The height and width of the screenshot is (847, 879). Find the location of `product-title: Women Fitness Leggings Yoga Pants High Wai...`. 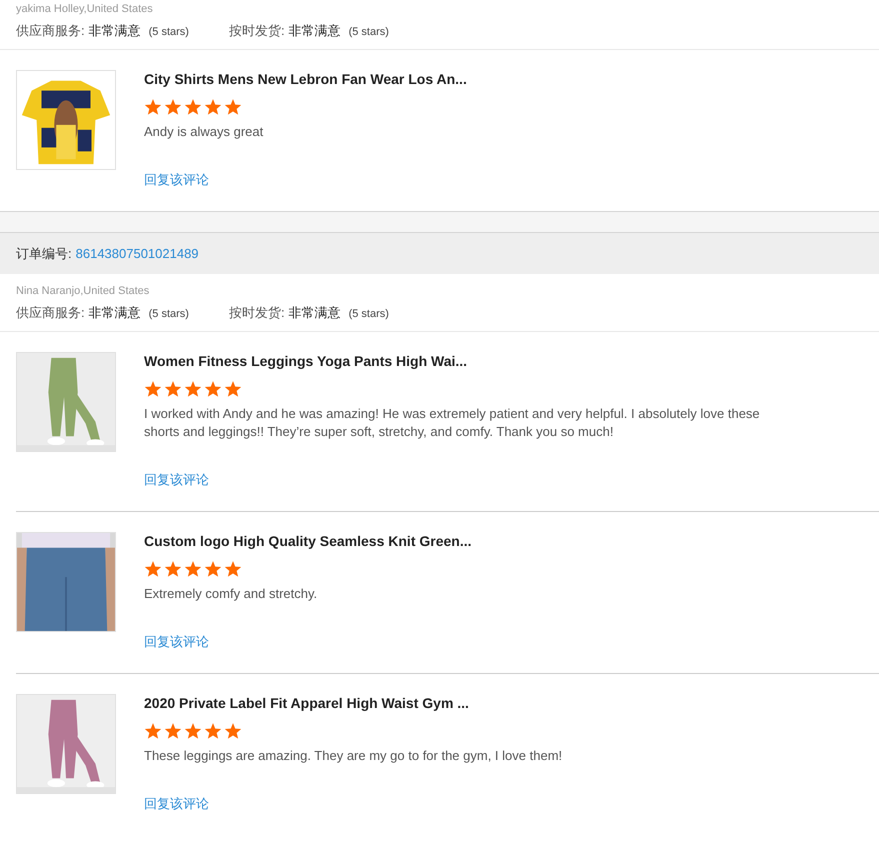

product-title: Women Fitness Leggings Yoga Pants High Wai... is located at coordinates (306, 361).